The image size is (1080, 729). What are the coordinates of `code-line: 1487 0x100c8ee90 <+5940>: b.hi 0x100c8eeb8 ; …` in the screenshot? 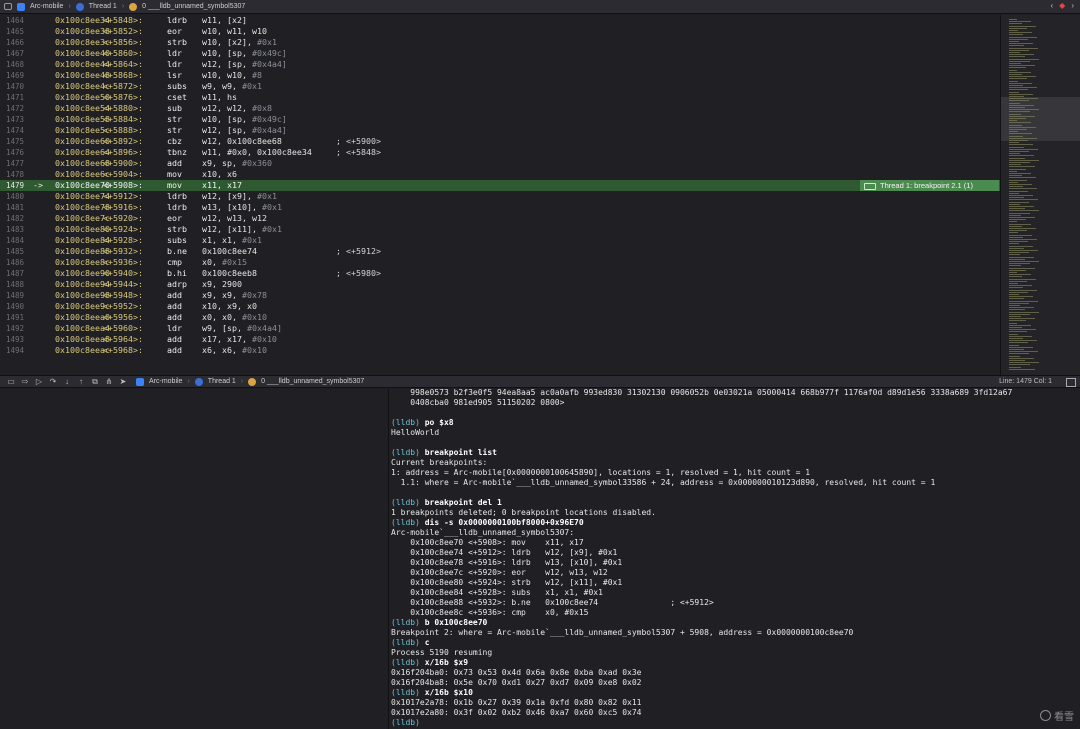 It's located at (500, 273).